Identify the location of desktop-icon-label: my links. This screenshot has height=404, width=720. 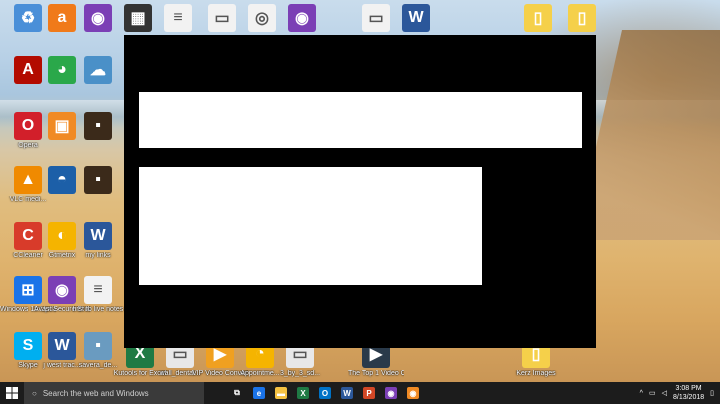
(98, 255).